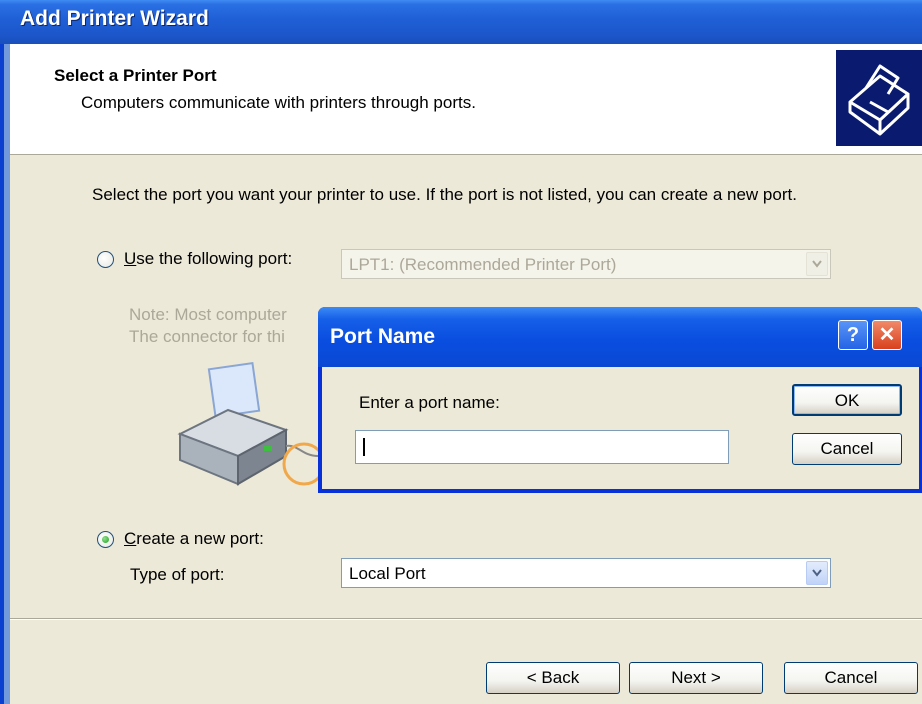 This screenshot has width=922, height=704. What do you see at coordinates (207, 336) in the screenshot?
I see `note-line-2: The connector for thi` at bounding box center [207, 336].